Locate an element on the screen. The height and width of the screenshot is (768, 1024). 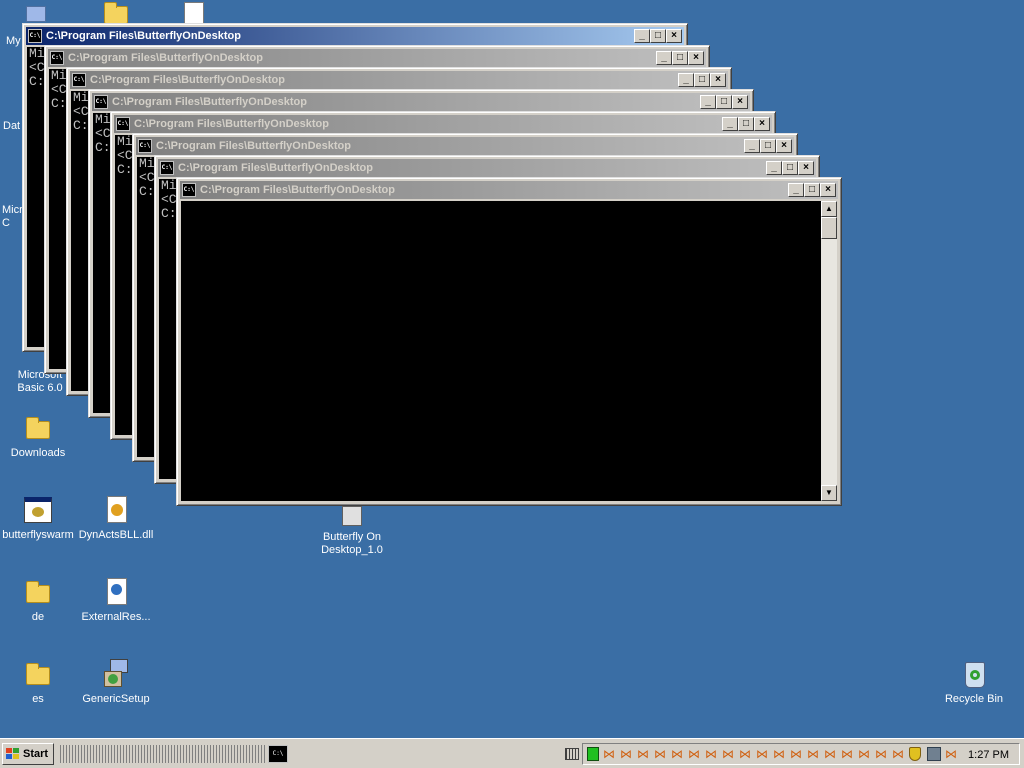
recycle-bin-icon is located at coordinates (974, 674).